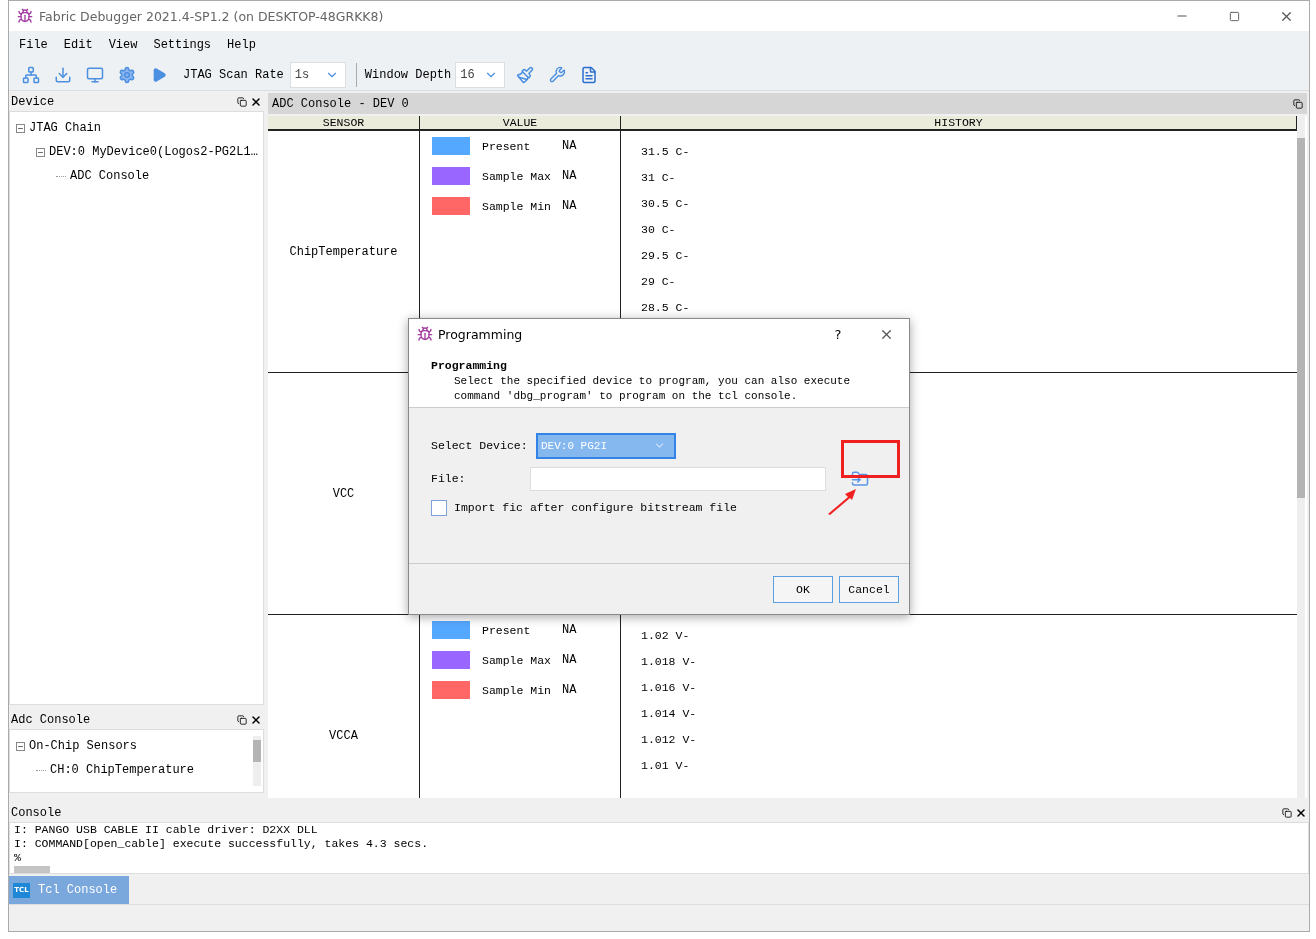  I want to click on dialog-description: Select the specified device to program, you can also execute command 'dbg_program' to program on the tcl console., so click(652, 389).